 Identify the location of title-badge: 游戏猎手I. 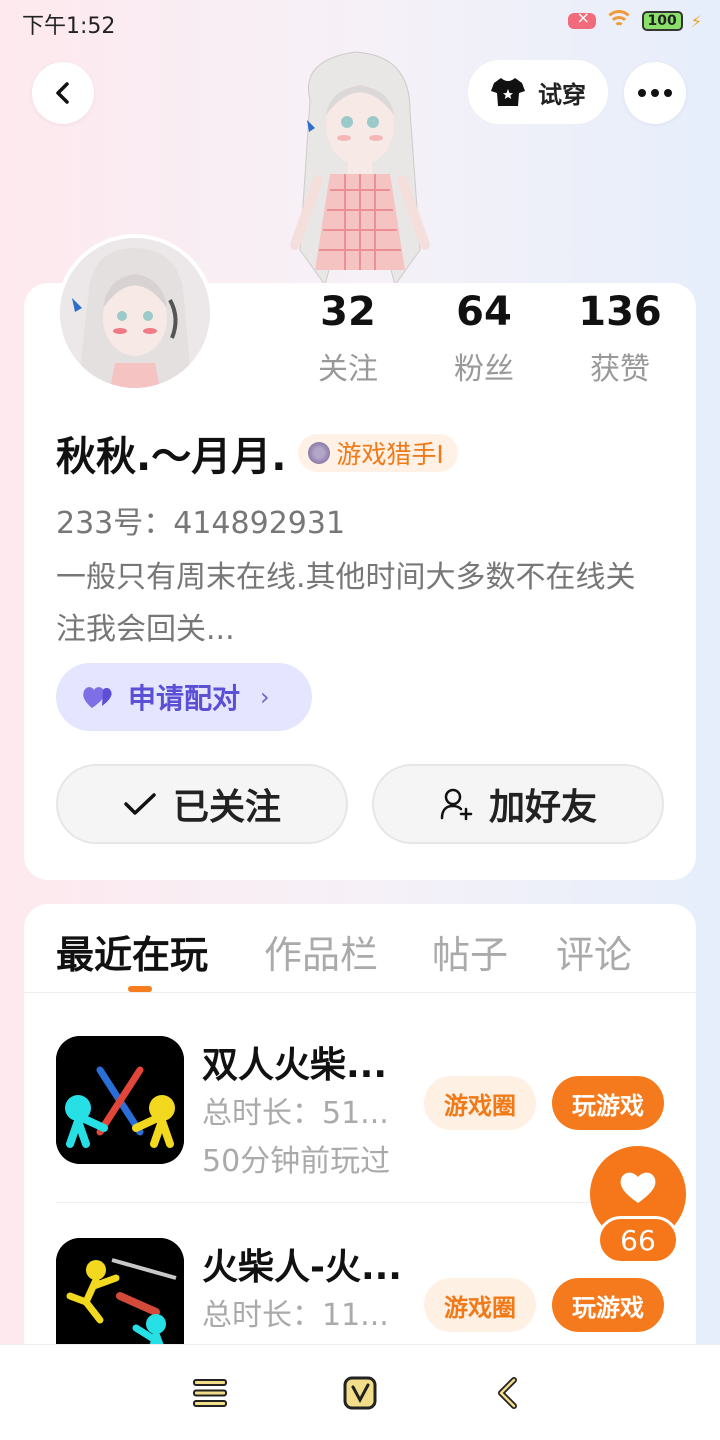
(378, 453).